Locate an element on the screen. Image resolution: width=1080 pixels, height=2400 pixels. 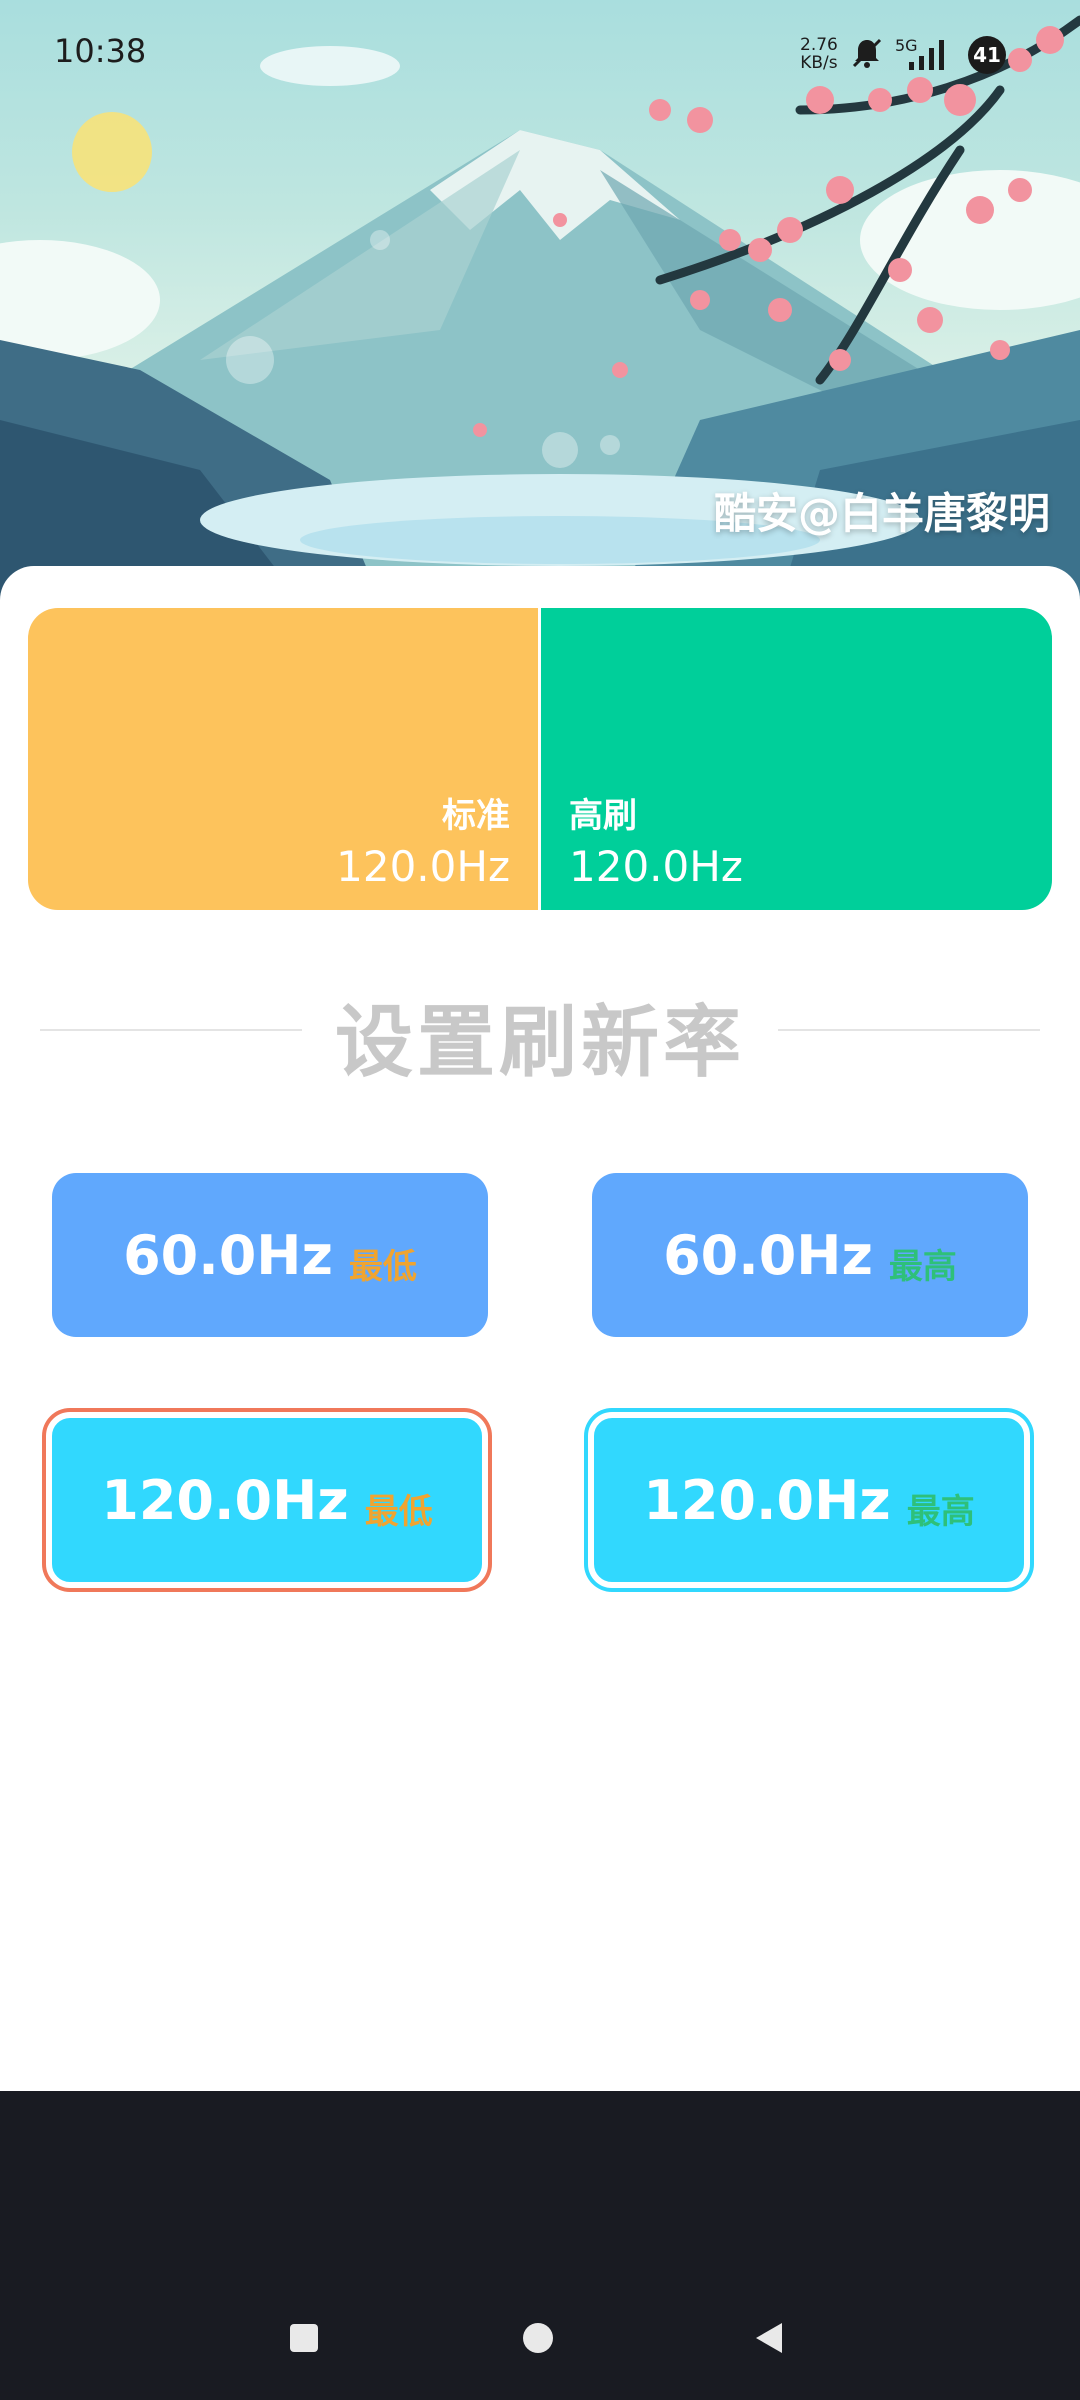
status-bar: 10:38 2.76 KB/s 5G 41 is located at coordinates (540, 55).